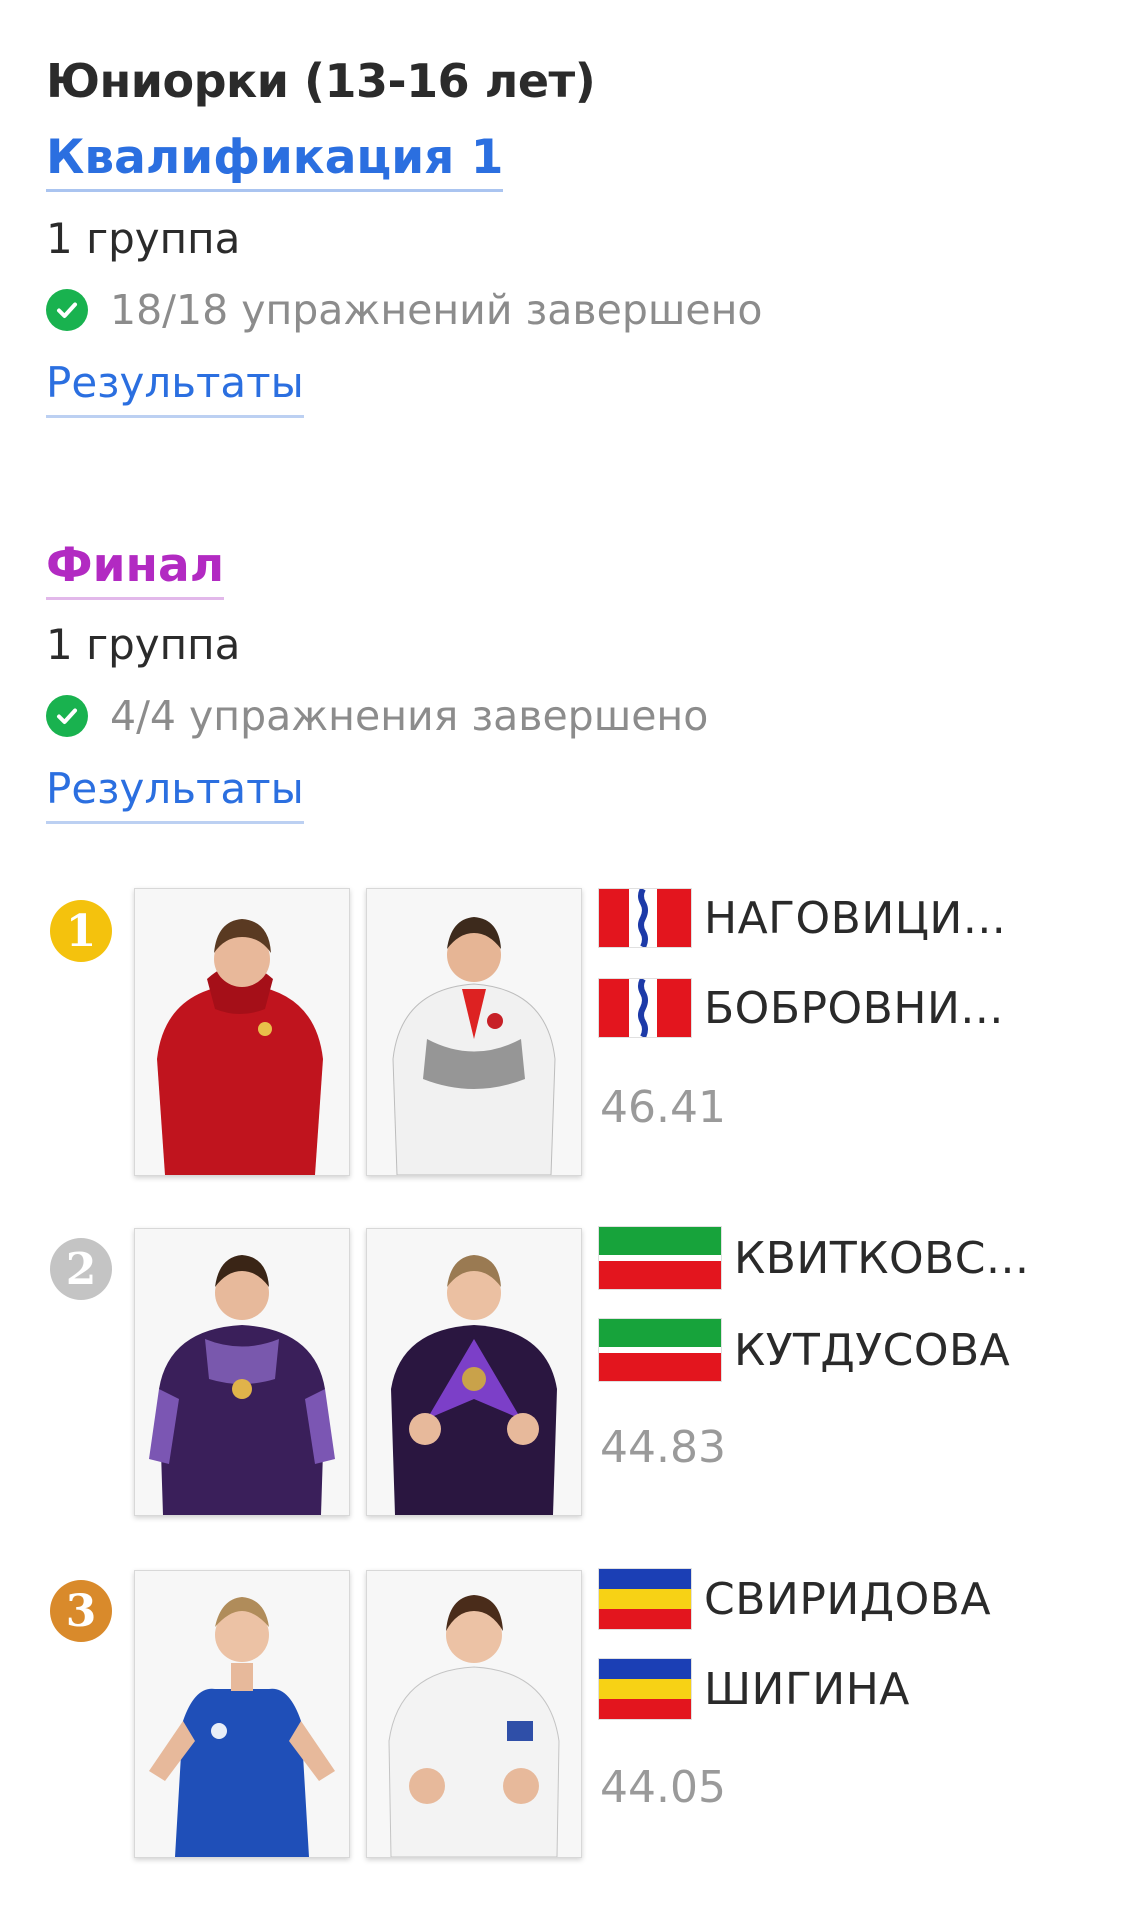 This screenshot has width=1142, height=1920. I want to click on athlete-entry: ШИГИНА, so click(754, 1689).